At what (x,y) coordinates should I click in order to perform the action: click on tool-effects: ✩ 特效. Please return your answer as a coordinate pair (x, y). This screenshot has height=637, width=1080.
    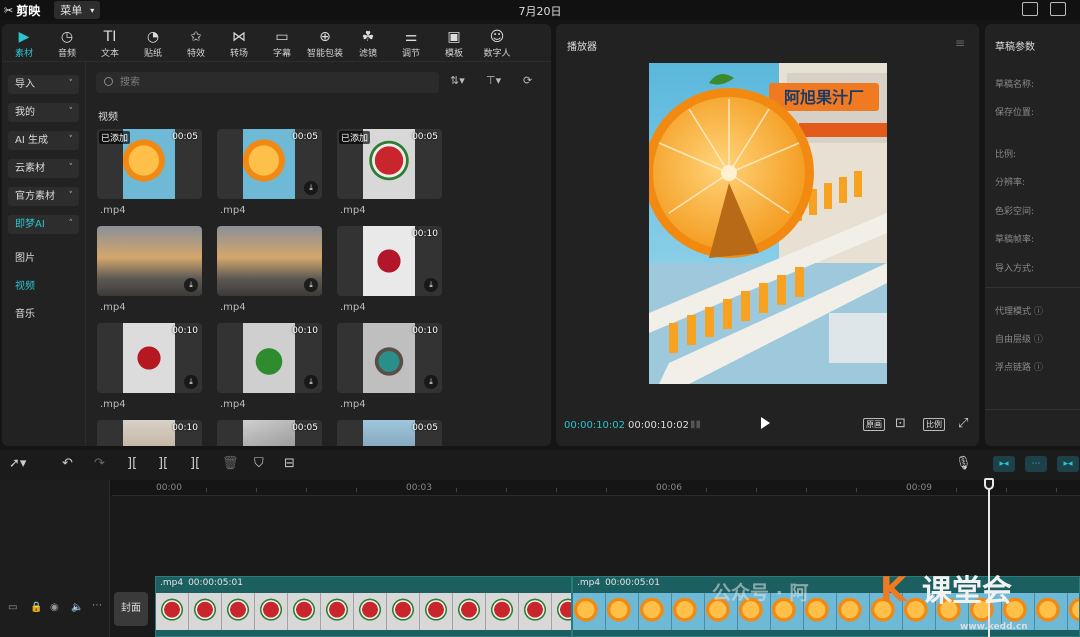
    Looking at the image, I should click on (196, 43).